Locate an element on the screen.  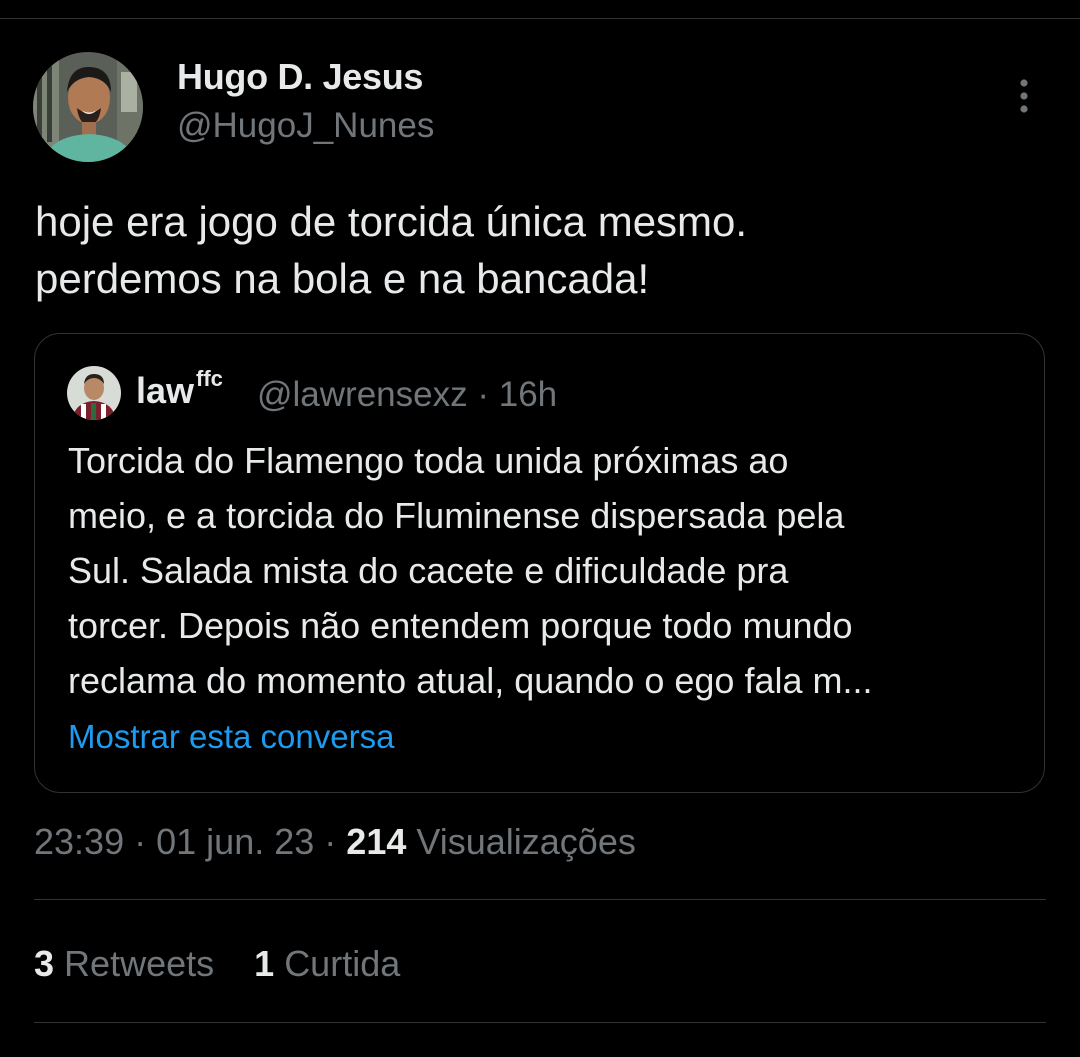
author-display-name: Hugo D. Jesus is located at coordinates (300, 77).